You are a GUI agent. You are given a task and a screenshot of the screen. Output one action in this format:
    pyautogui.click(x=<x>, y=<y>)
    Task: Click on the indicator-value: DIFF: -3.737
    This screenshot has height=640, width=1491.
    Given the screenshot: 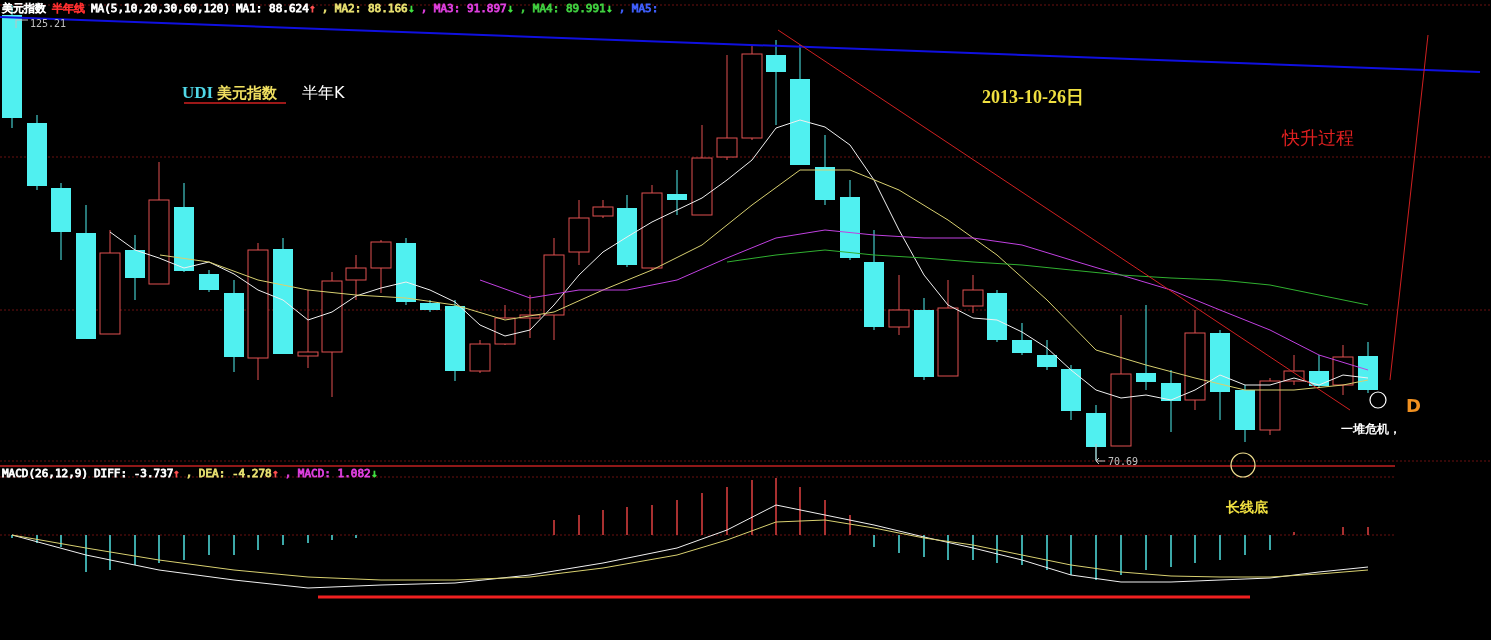 What is the action you would take?
    pyautogui.click(x=134, y=473)
    